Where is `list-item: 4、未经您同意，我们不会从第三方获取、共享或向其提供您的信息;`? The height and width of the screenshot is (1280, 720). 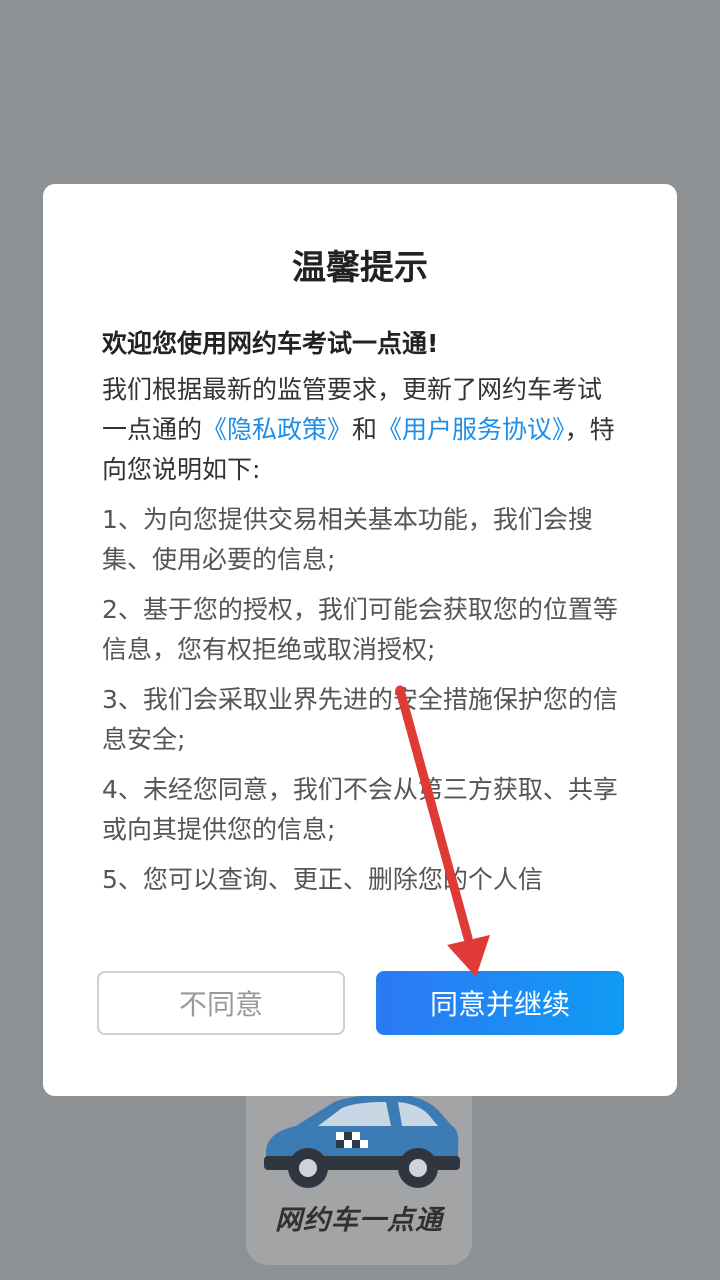
list-item: 4、未经您同意，我们不会从第三方获取、共享或向其提供您的信息; is located at coordinates (360, 809).